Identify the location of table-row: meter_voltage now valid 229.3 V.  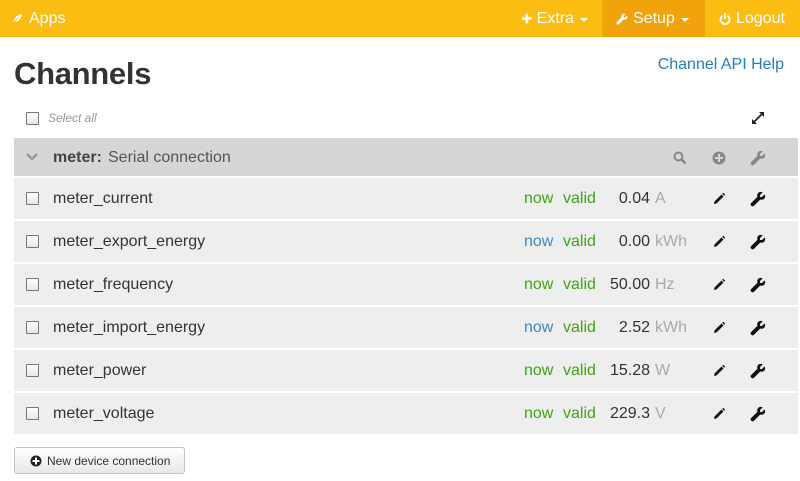
(406, 414).